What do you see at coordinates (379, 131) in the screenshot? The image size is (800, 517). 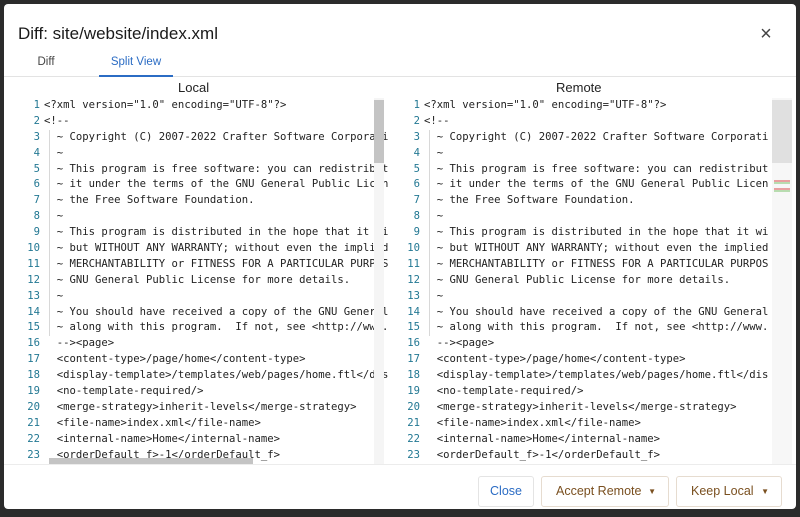 I see `local-vertical-scroll-thumb` at bounding box center [379, 131].